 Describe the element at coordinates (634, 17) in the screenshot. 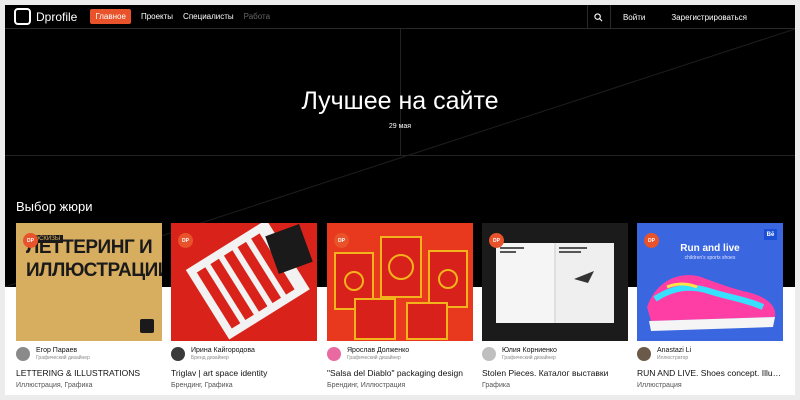

I see `login-link: Войти` at that location.